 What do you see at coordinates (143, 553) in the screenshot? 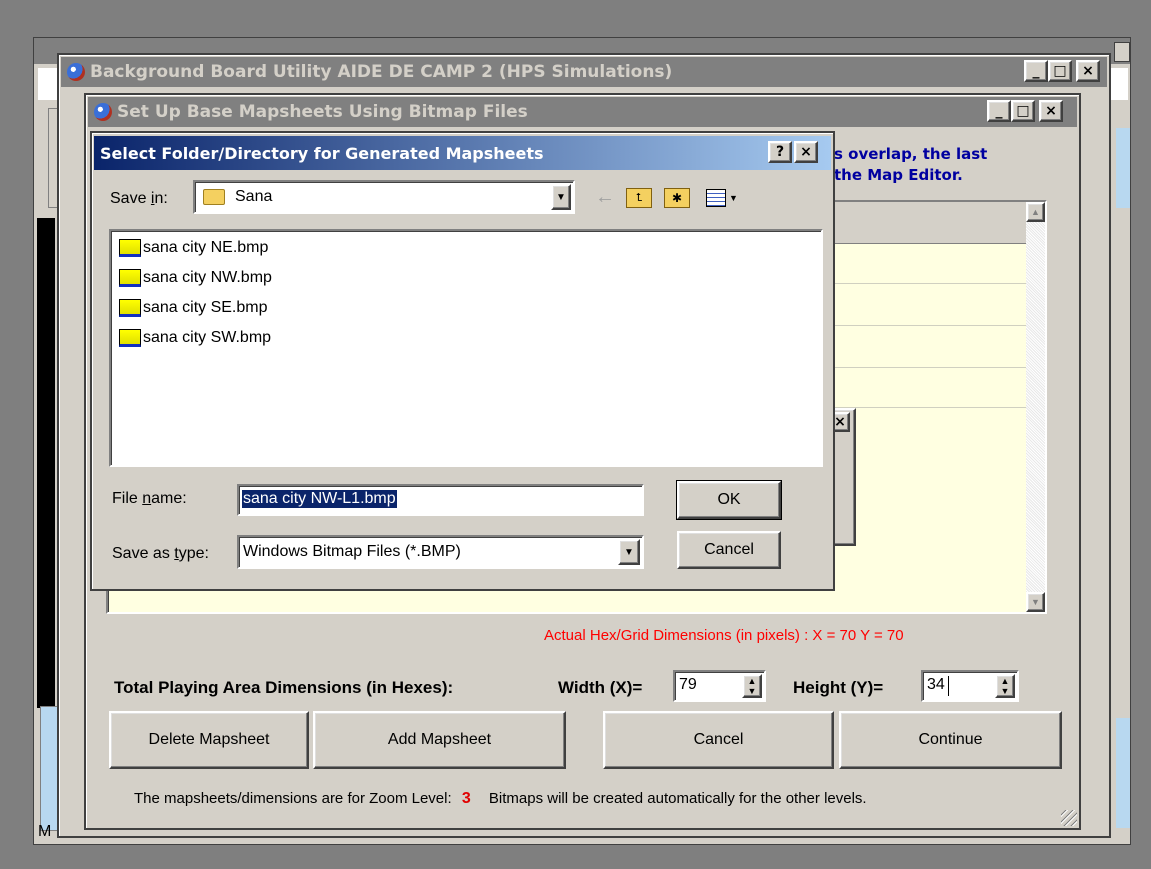
I see `save-as-label-pre: Save as` at bounding box center [143, 553].